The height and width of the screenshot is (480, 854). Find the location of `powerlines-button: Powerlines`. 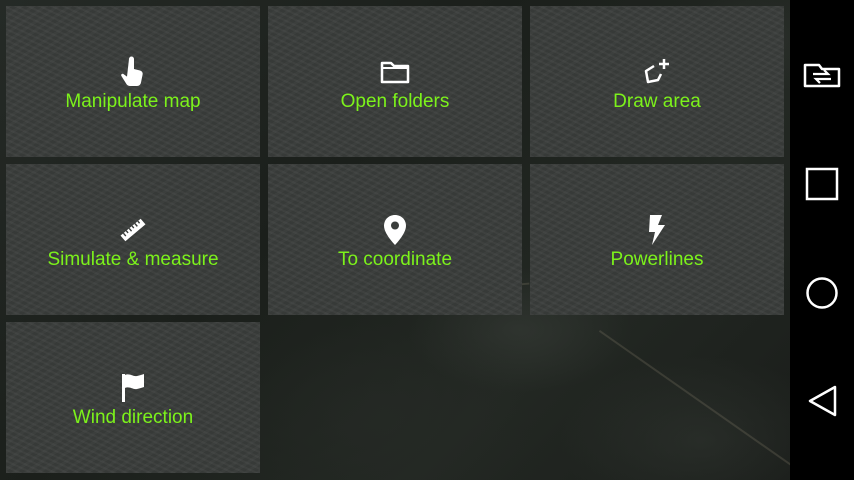

powerlines-button: Powerlines is located at coordinates (657, 239).